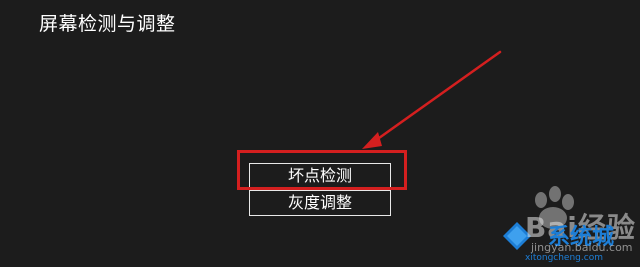  Describe the element at coordinates (564, 258) in the screenshot. I see `watermark-site-url: xitongcheng.com` at that location.